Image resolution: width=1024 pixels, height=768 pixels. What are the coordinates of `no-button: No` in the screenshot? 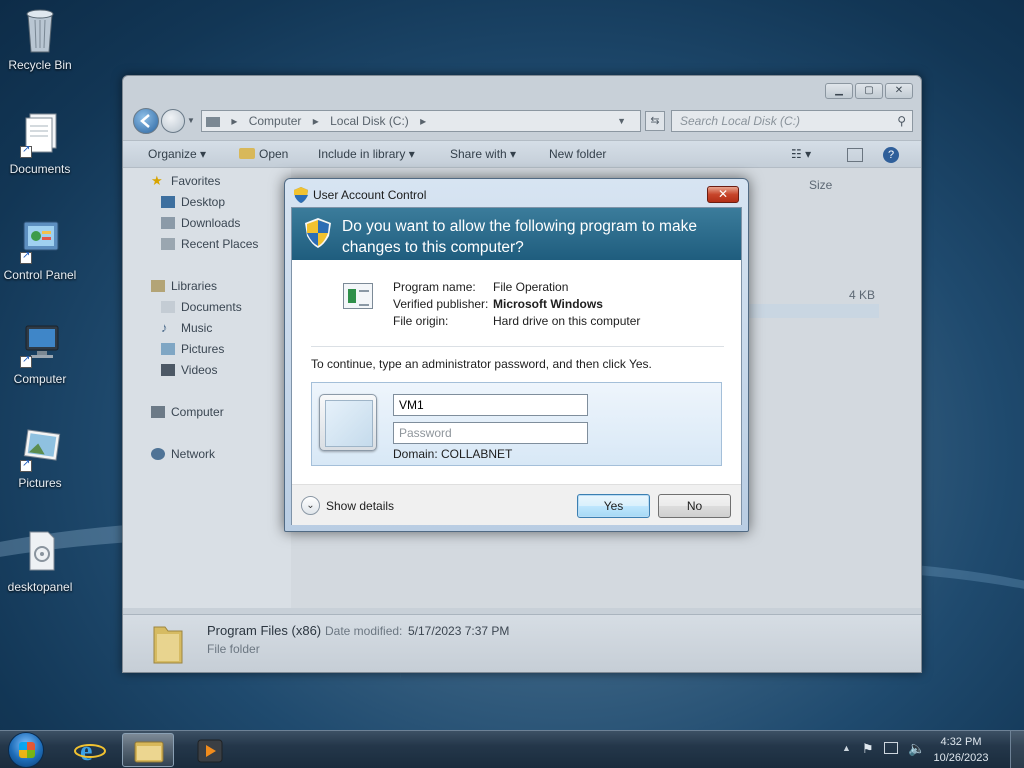 It's located at (694, 506).